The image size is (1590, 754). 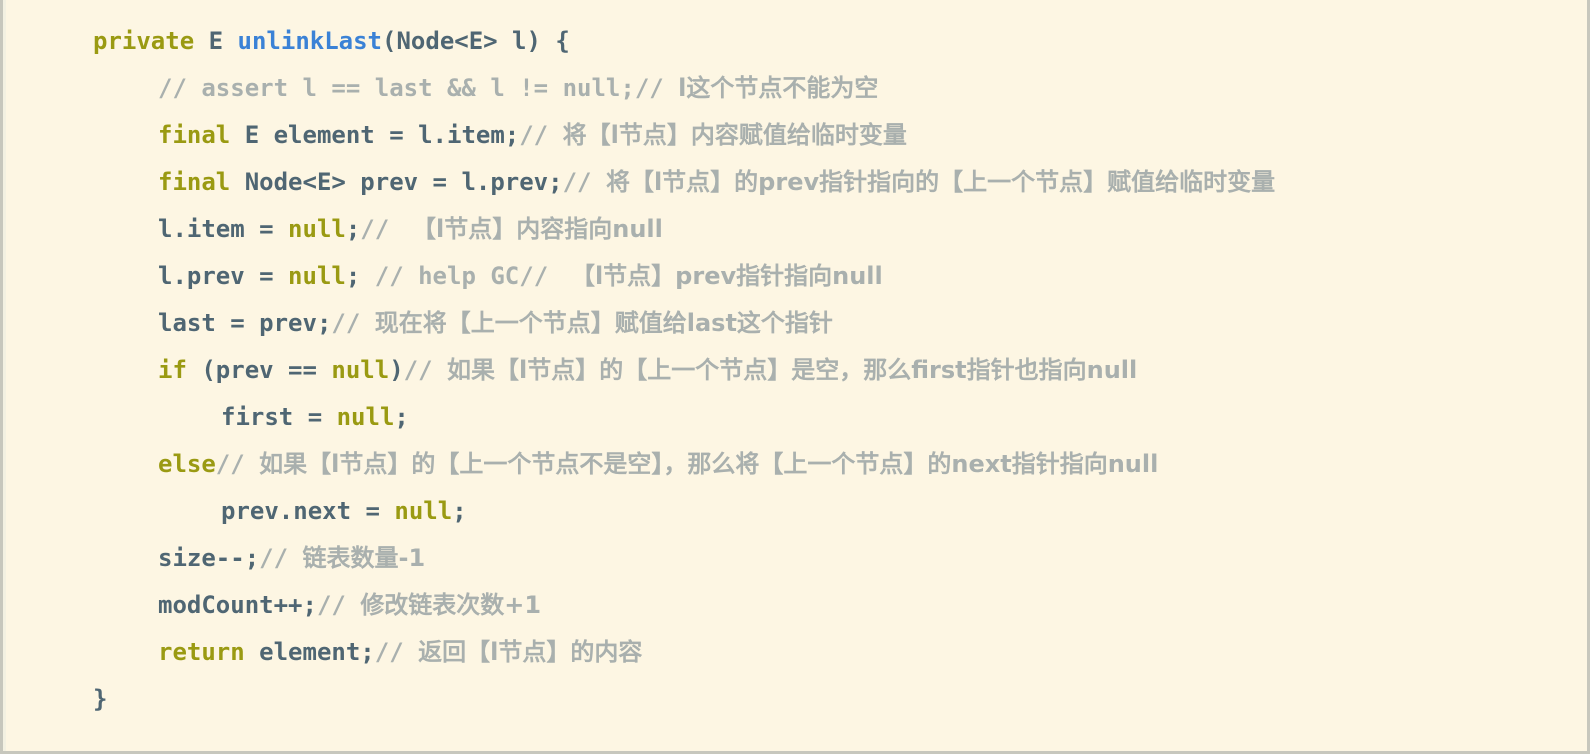 What do you see at coordinates (364, 558) in the screenshot?
I see `token-comment-cjk: 链表数量-1` at bounding box center [364, 558].